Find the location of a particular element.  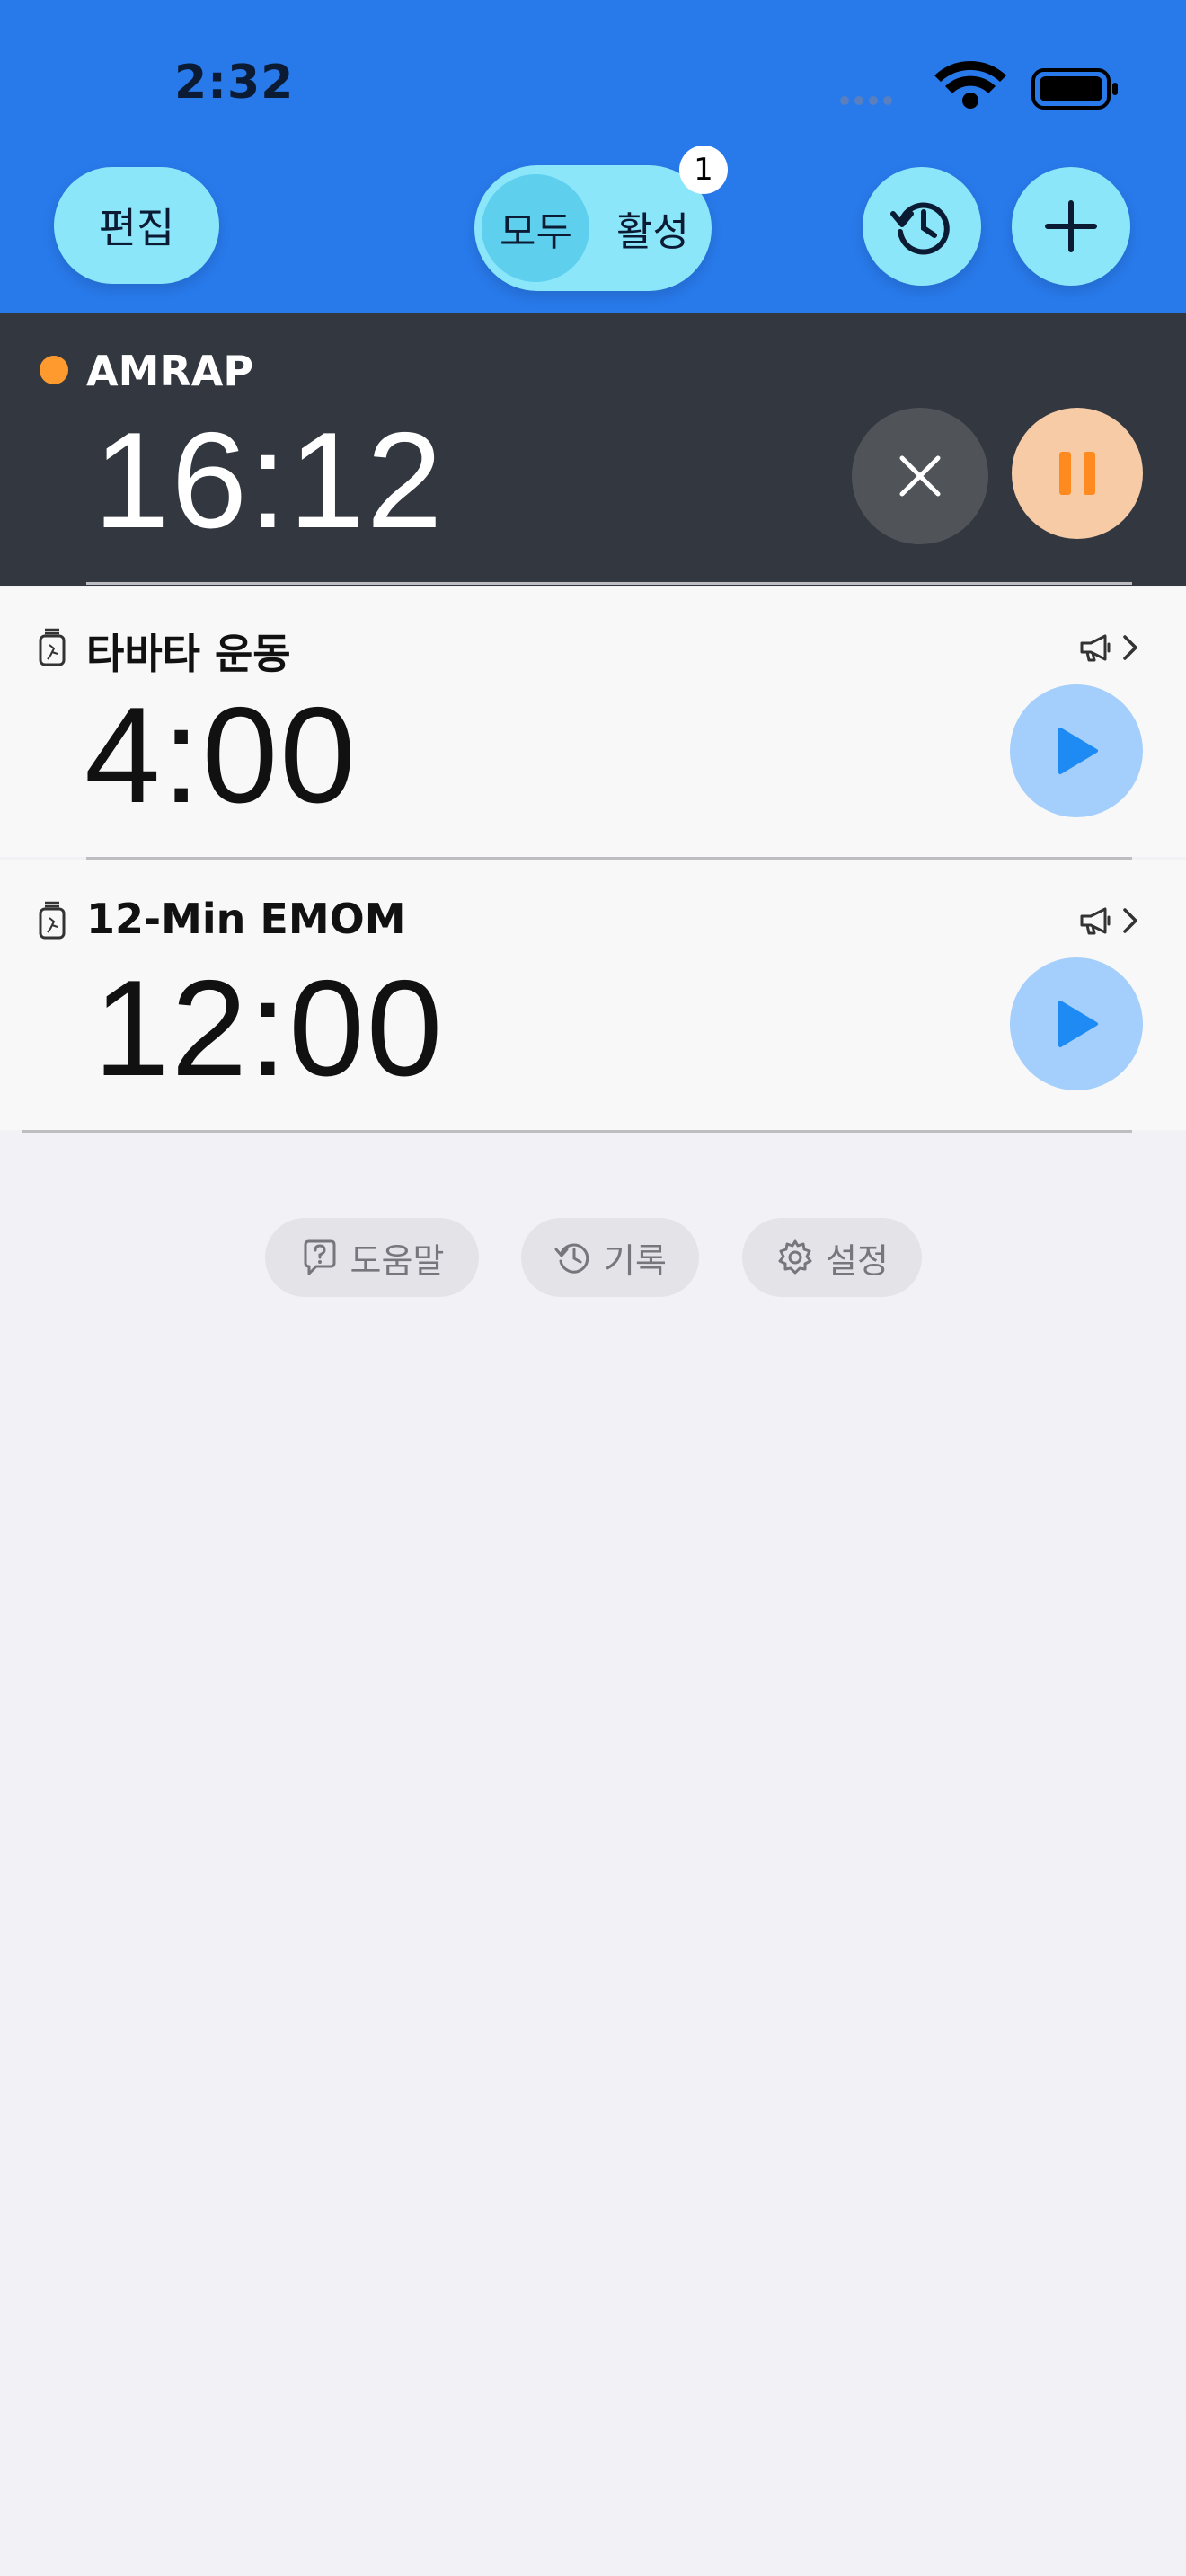

plus-icon is located at coordinates (1071, 226).